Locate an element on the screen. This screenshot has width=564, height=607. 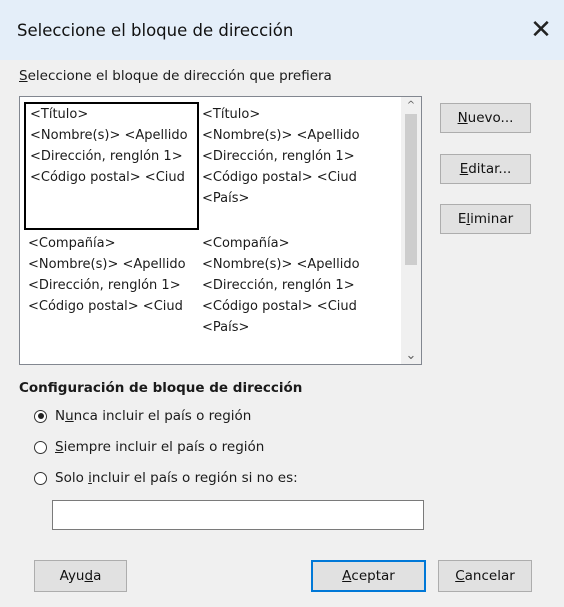
radio-always-label: Siempre incluir el país o región is located at coordinates (160, 447).